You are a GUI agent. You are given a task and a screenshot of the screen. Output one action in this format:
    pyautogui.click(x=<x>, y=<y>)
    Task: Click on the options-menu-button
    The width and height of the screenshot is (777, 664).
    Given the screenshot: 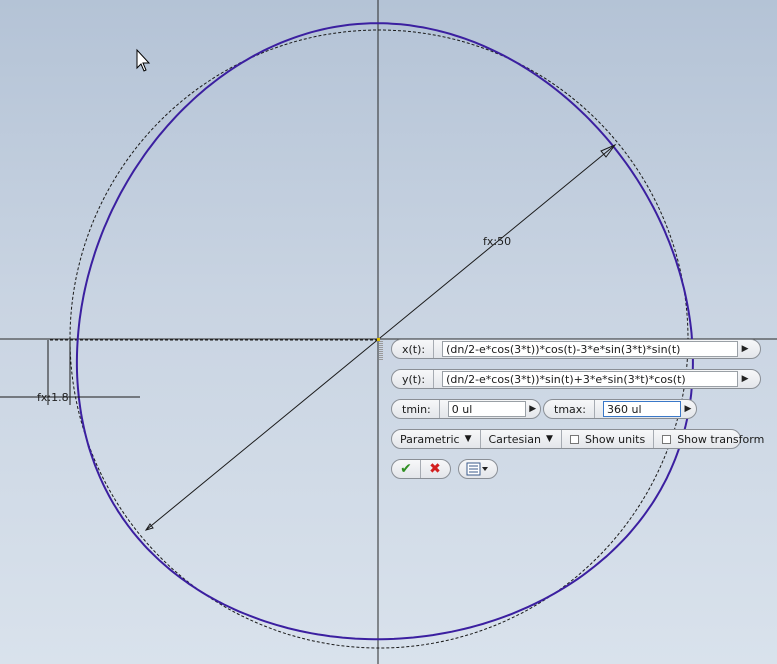 What is the action you would take?
    pyautogui.click(x=478, y=469)
    